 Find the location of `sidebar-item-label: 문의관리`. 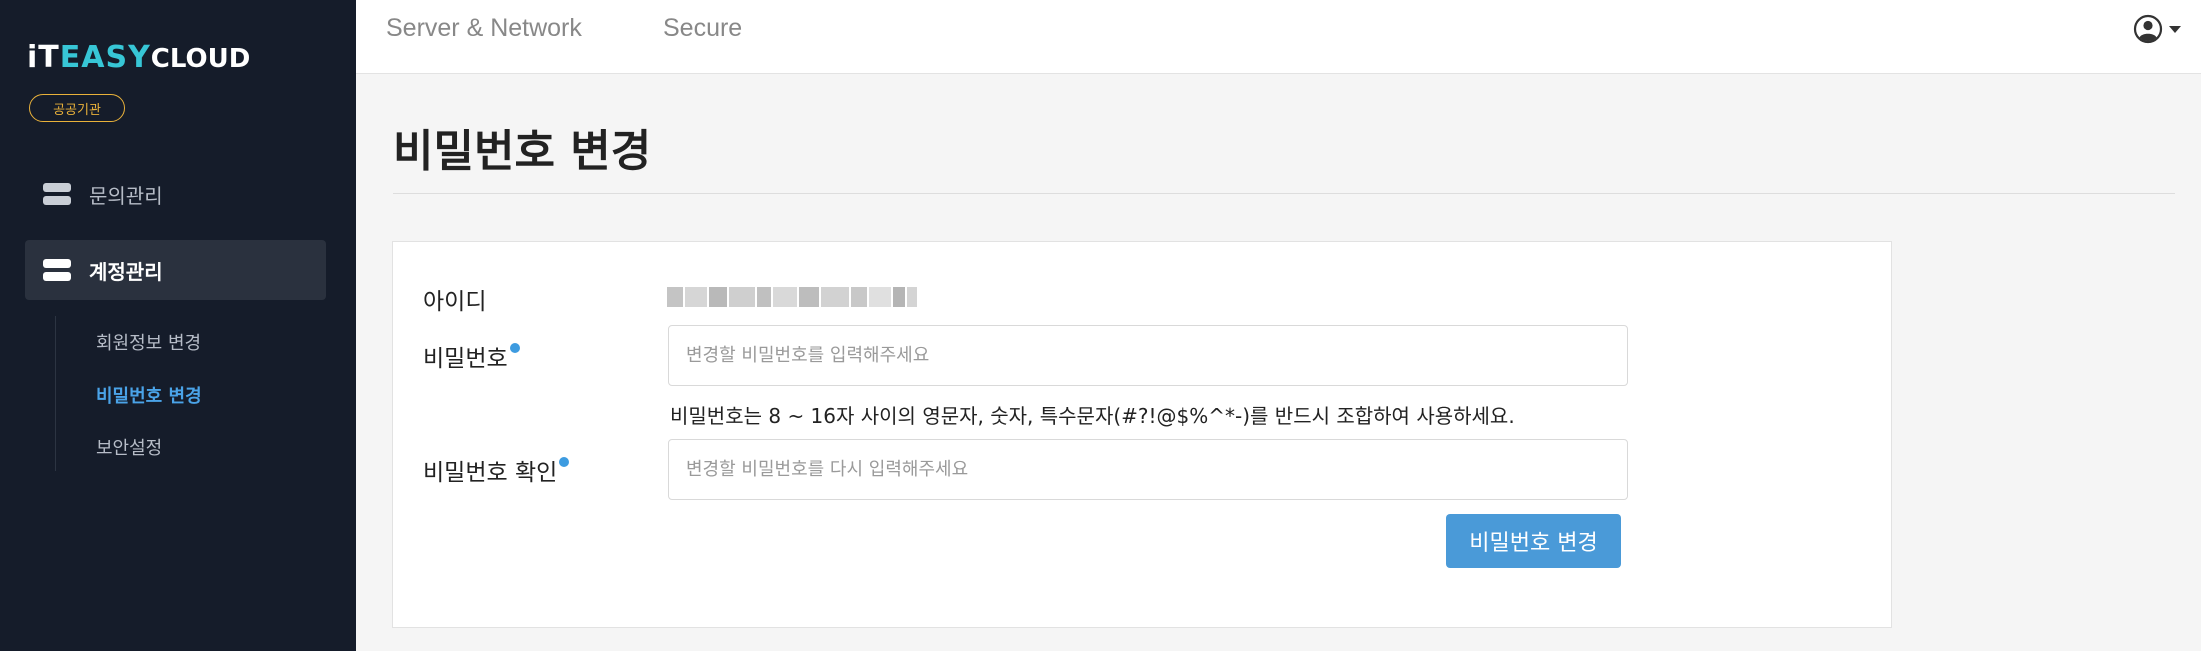

sidebar-item-label: 문의관리 is located at coordinates (126, 195).